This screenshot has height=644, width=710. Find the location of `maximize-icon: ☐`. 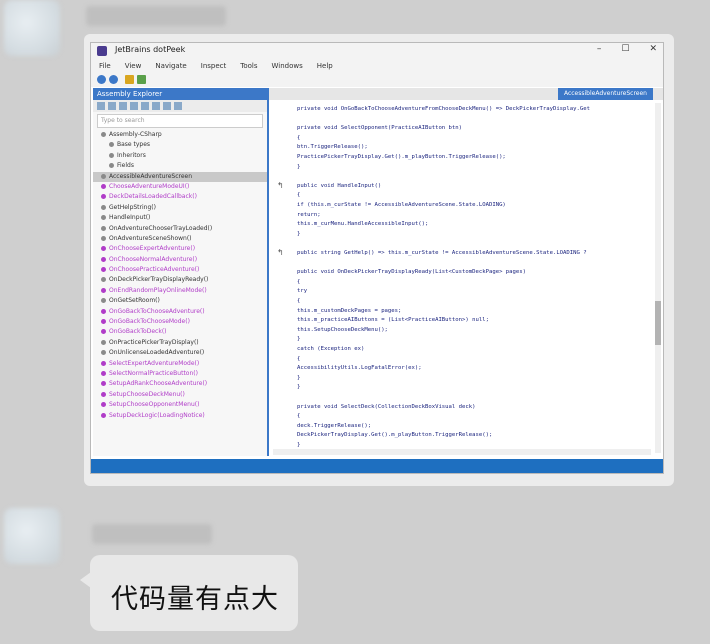

maximize-icon: ☐ is located at coordinates (625, 49).